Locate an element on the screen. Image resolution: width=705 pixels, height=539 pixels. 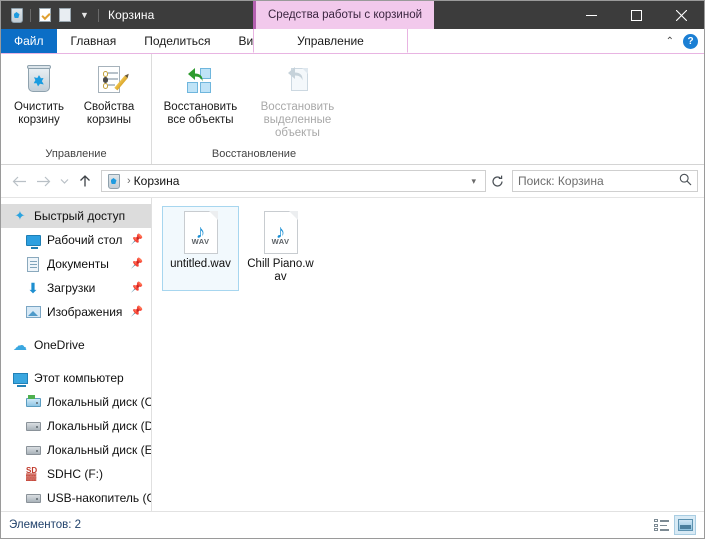
sidebar-item-this-pc: Этот компьютер is located at coordinates (76, 378).